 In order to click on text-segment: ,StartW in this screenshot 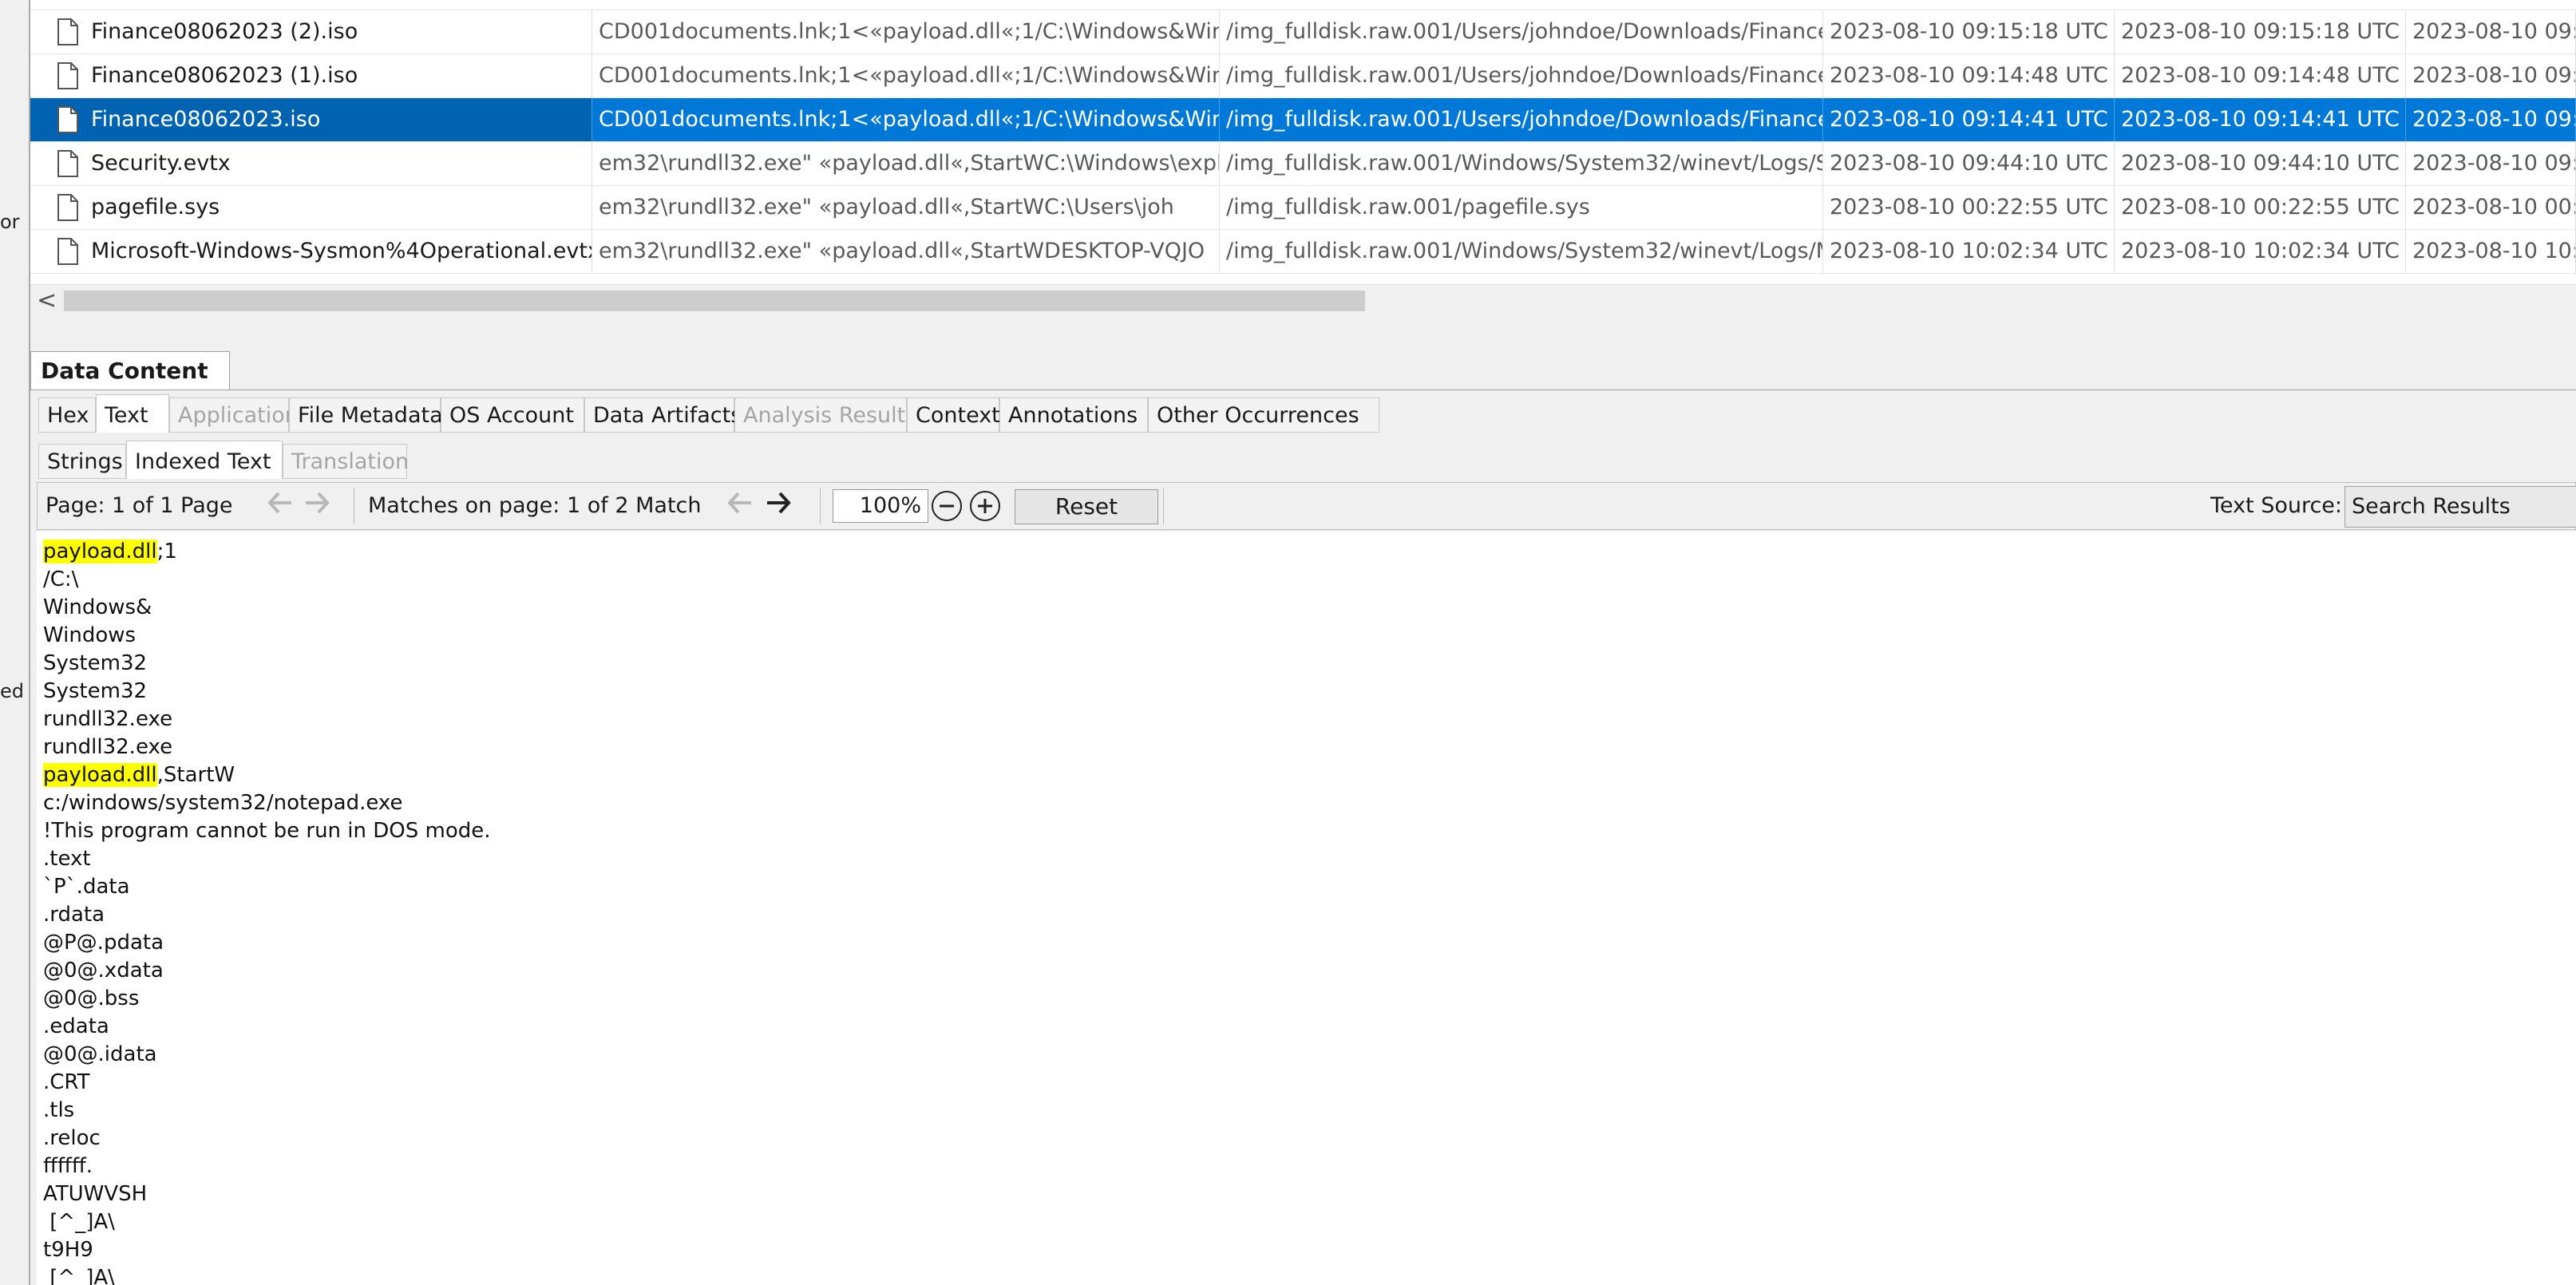, I will do `click(195, 775)`.